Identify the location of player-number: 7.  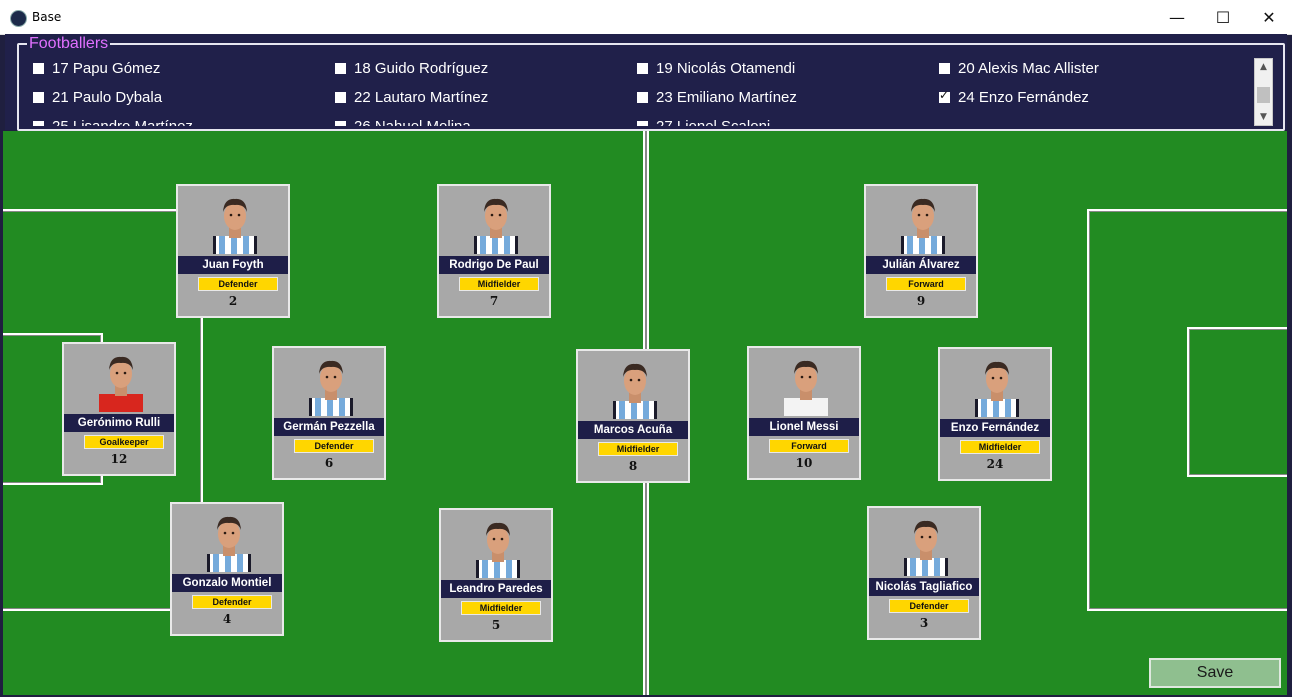
(494, 301).